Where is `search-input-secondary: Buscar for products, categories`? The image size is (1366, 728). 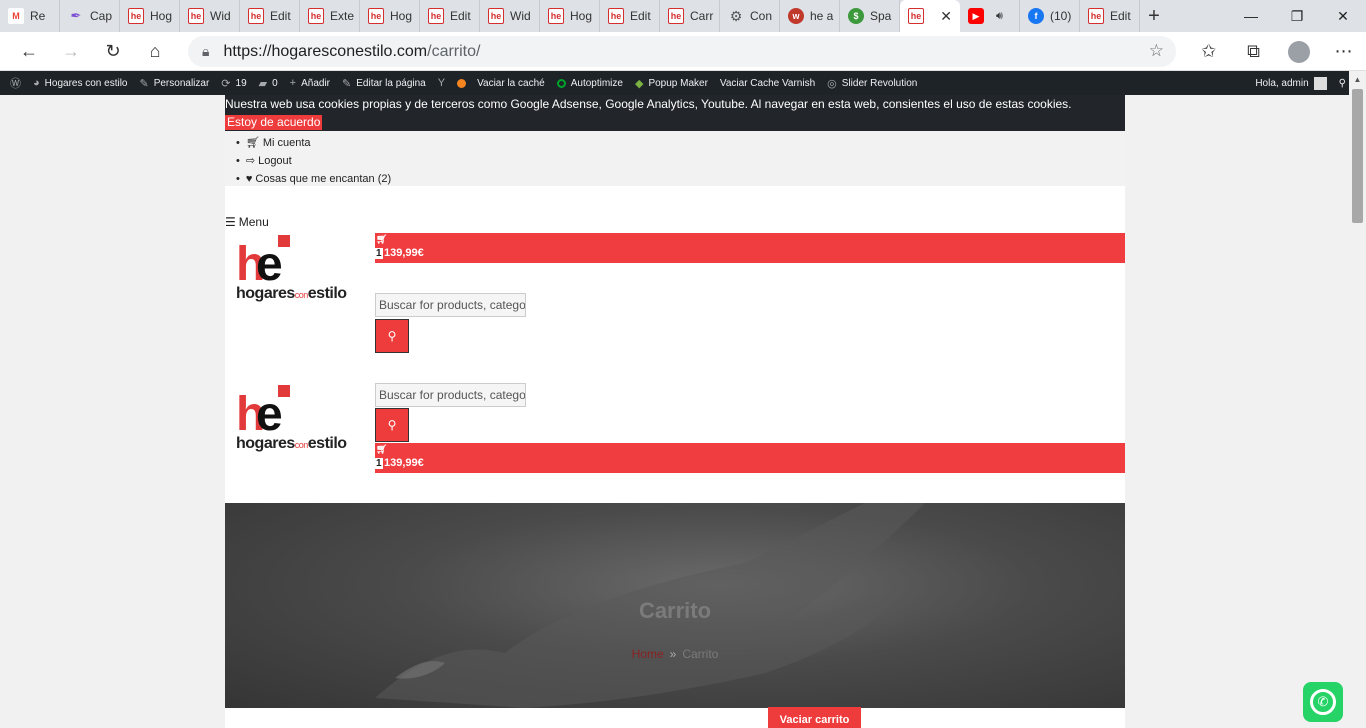 search-input-secondary: Buscar for products, categories is located at coordinates (450, 395).